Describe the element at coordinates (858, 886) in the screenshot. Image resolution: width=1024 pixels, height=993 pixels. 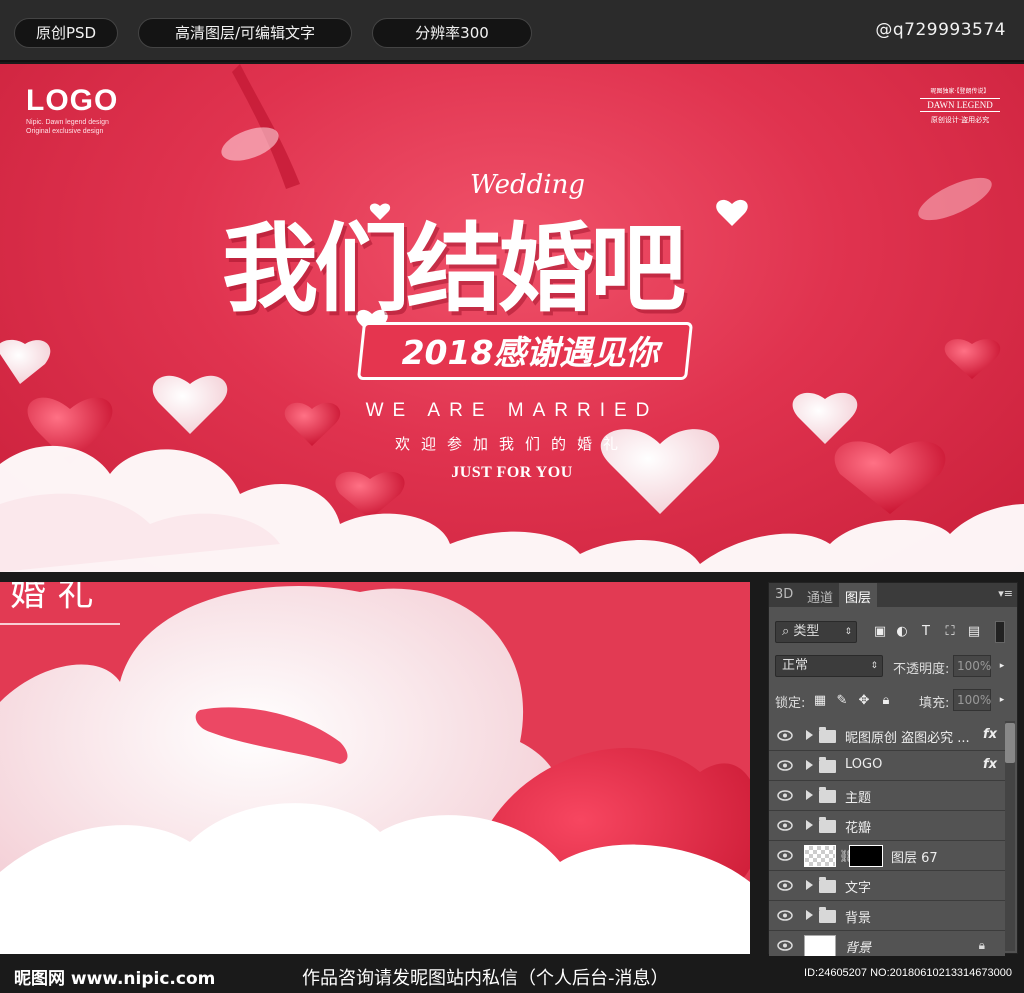
I see `layer-name: 文字` at that location.